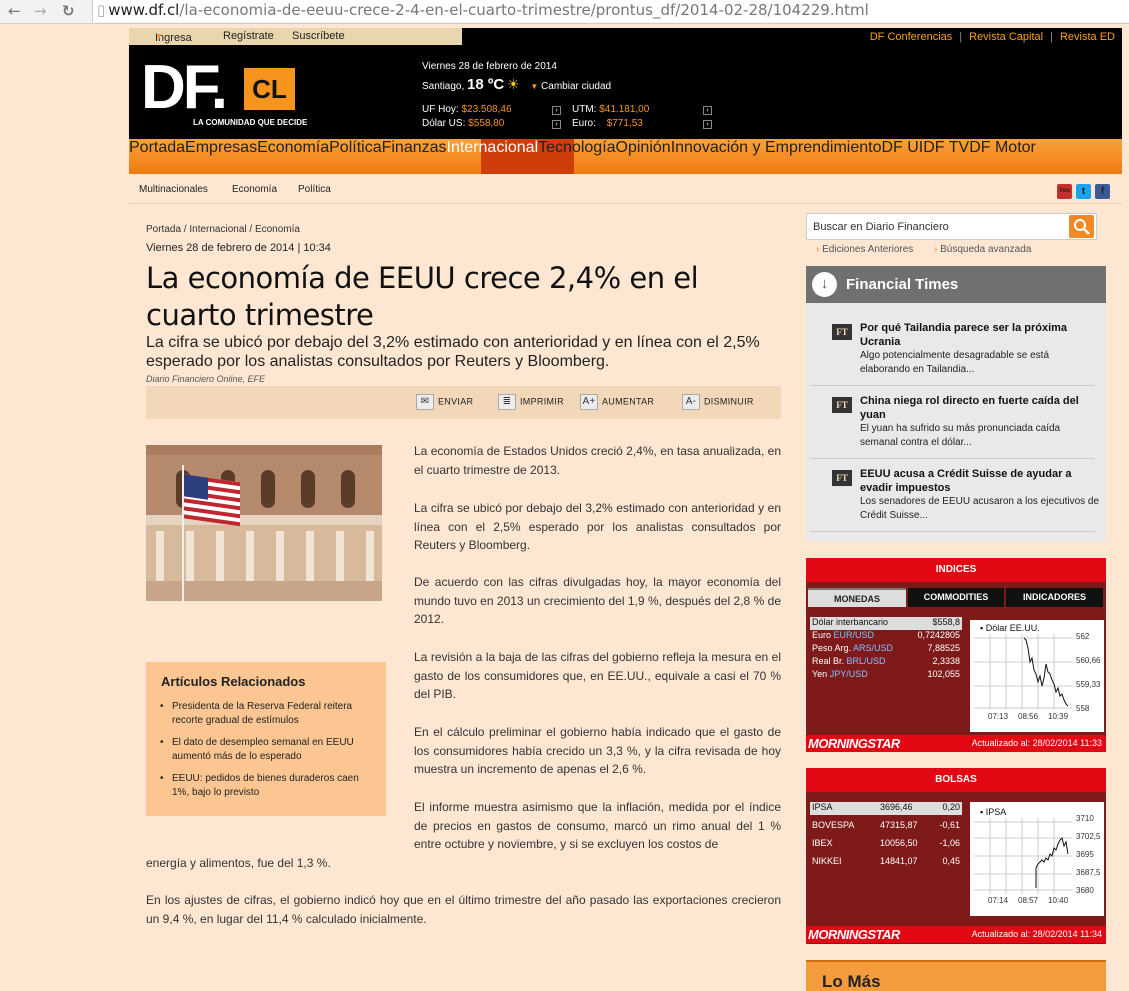 Image resolution: width=1129 pixels, height=991 pixels. Describe the element at coordinates (14, 11) in the screenshot. I see `back-icon: ←` at that location.